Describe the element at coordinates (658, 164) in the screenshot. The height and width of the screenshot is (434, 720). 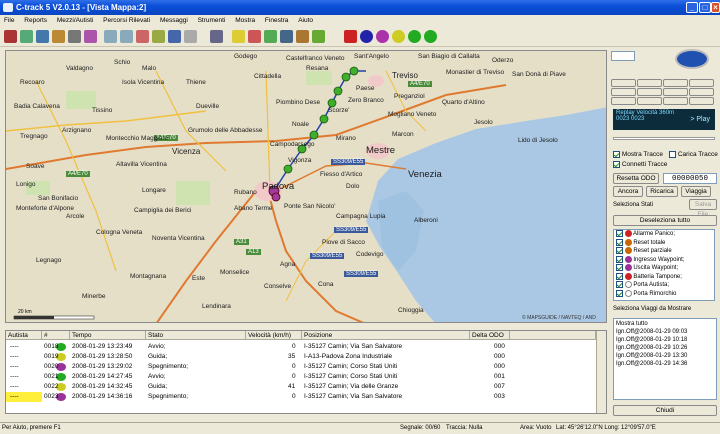
I see `connetti-tracce-checkbox: Connetti Tracce` at that location.